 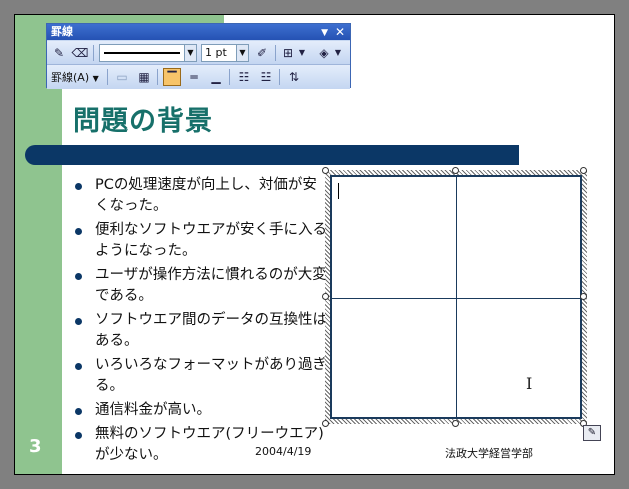 What do you see at coordinates (262, 53) in the screenshot?
I see `pen-color-icon: ✐` at bounding box center [262, 53].